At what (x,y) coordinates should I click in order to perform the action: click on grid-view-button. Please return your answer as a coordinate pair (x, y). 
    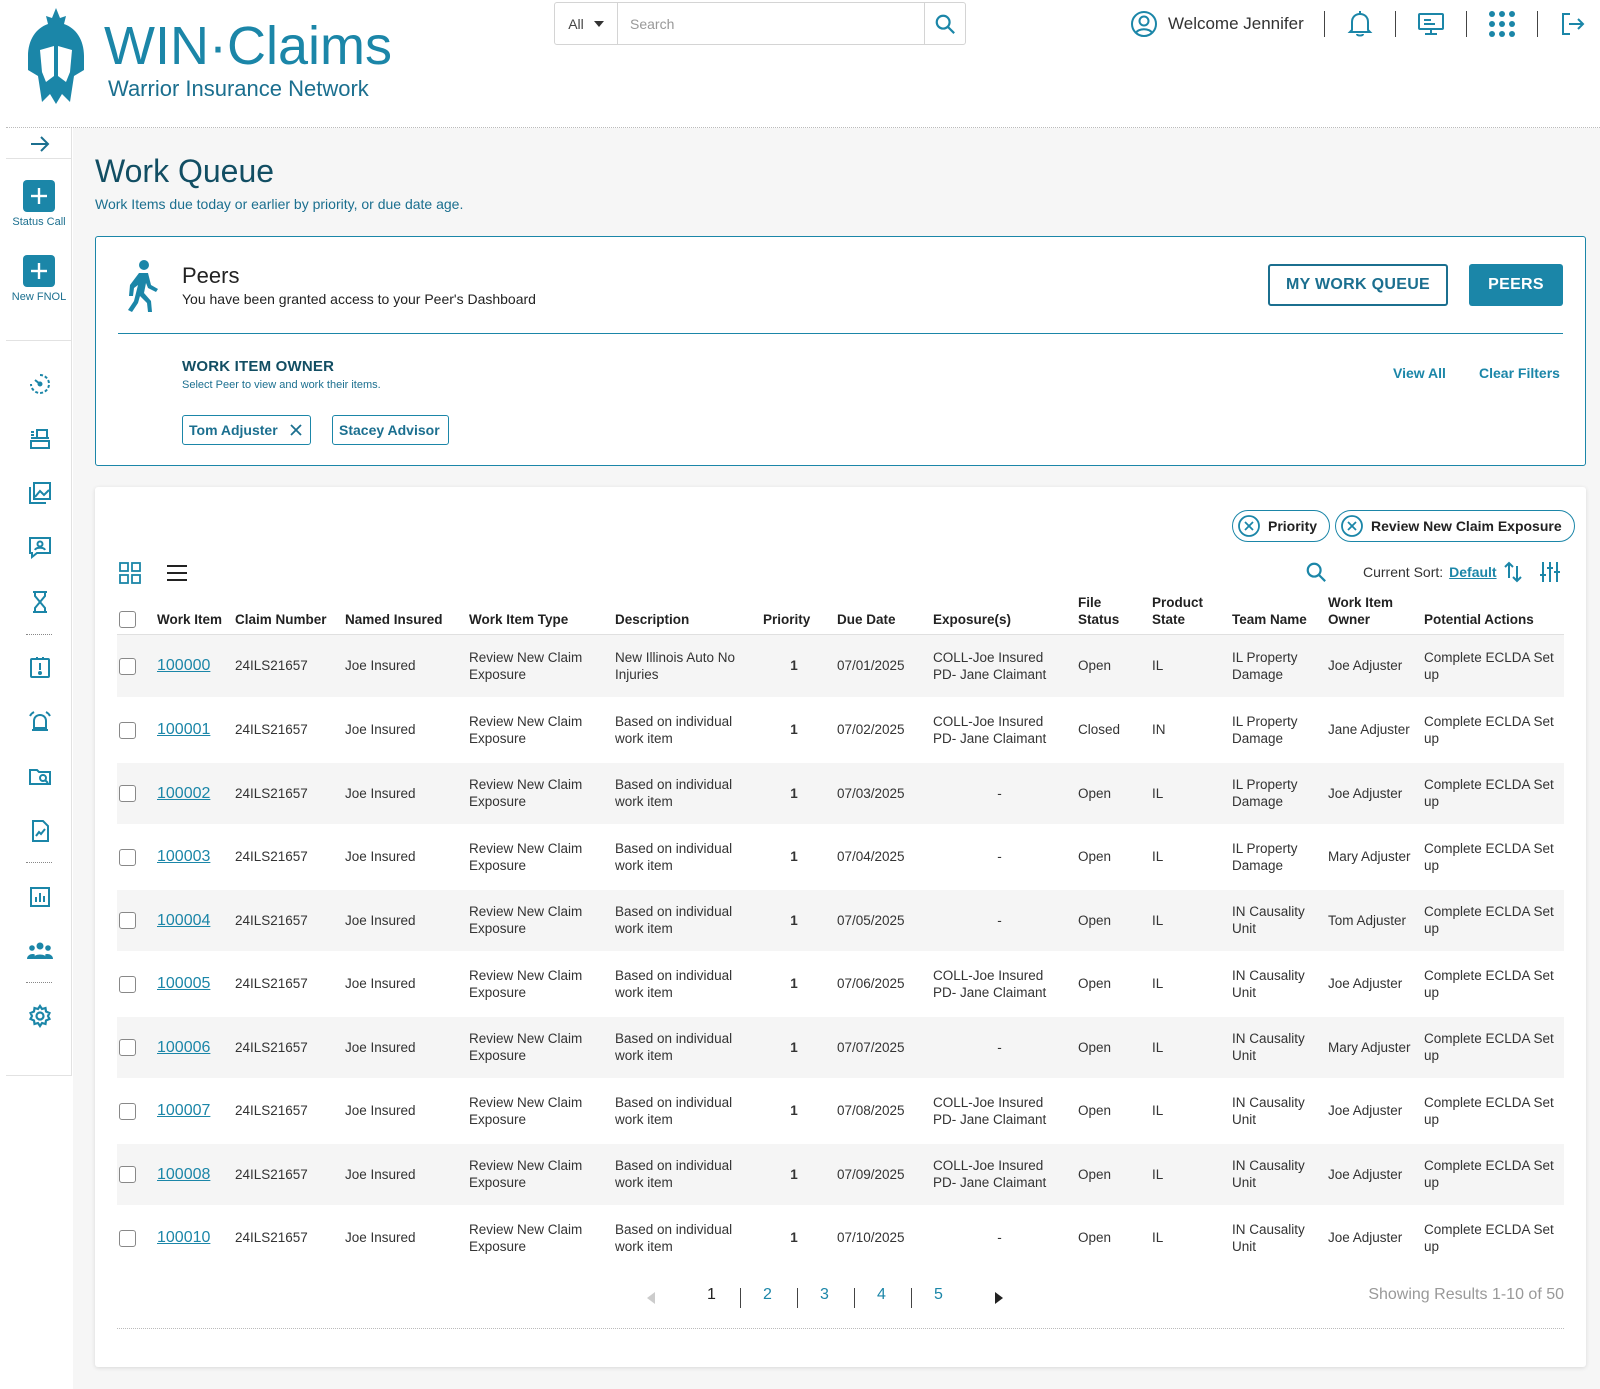
    Looking at the image, I should click on (130, 573).